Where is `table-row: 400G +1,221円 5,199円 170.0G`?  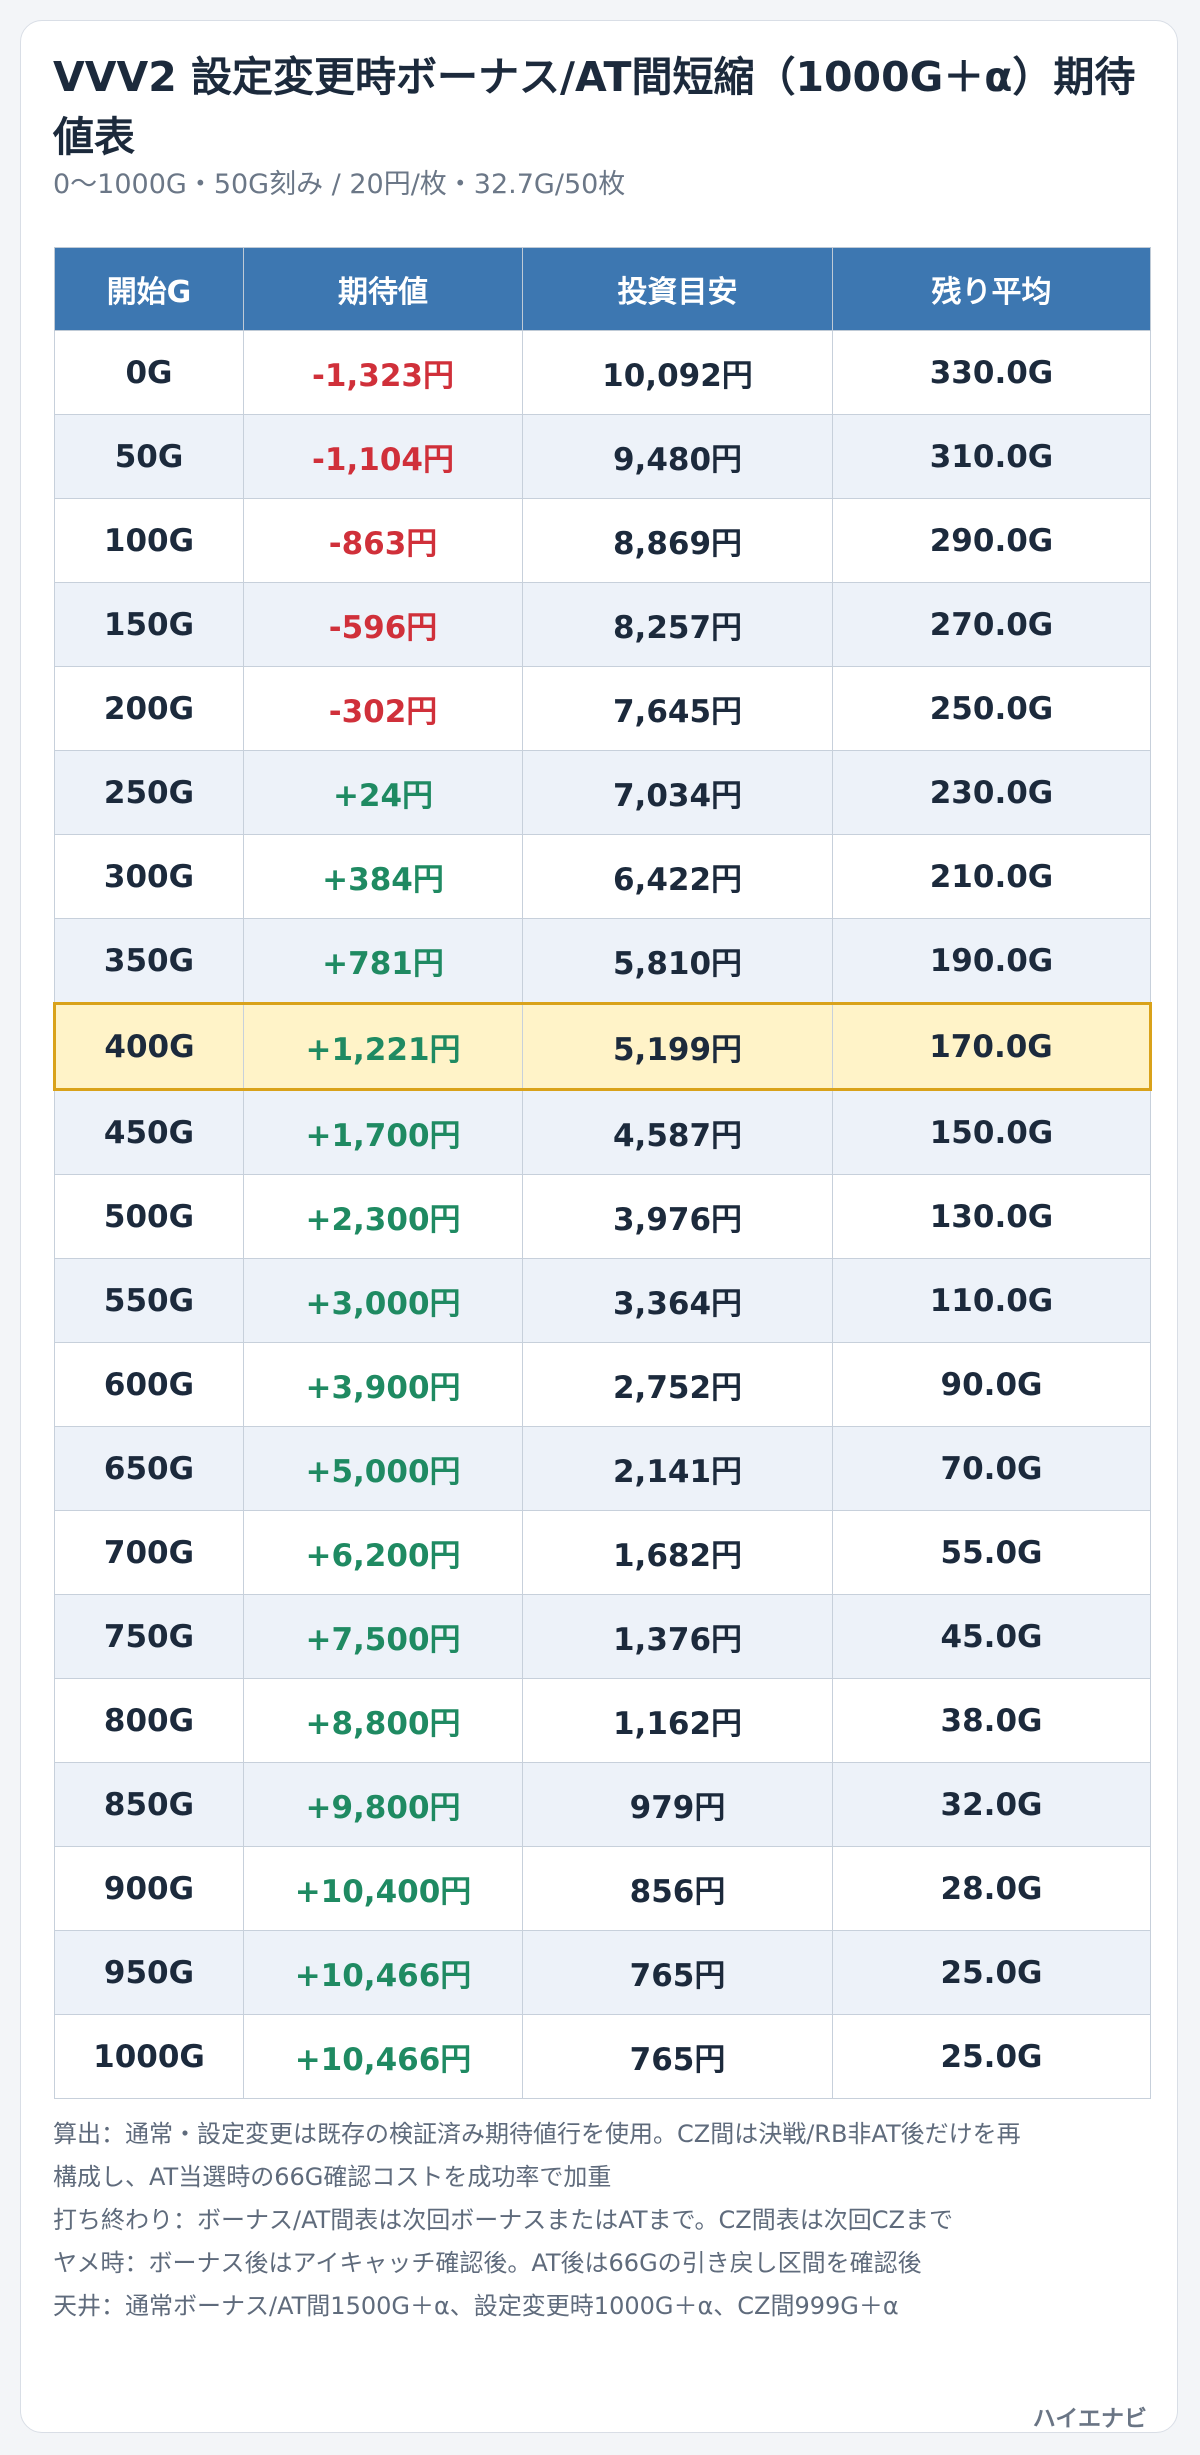
table-row: 400G +1,221円 5,199円 170.0G is located at coordinates (602, 1046).